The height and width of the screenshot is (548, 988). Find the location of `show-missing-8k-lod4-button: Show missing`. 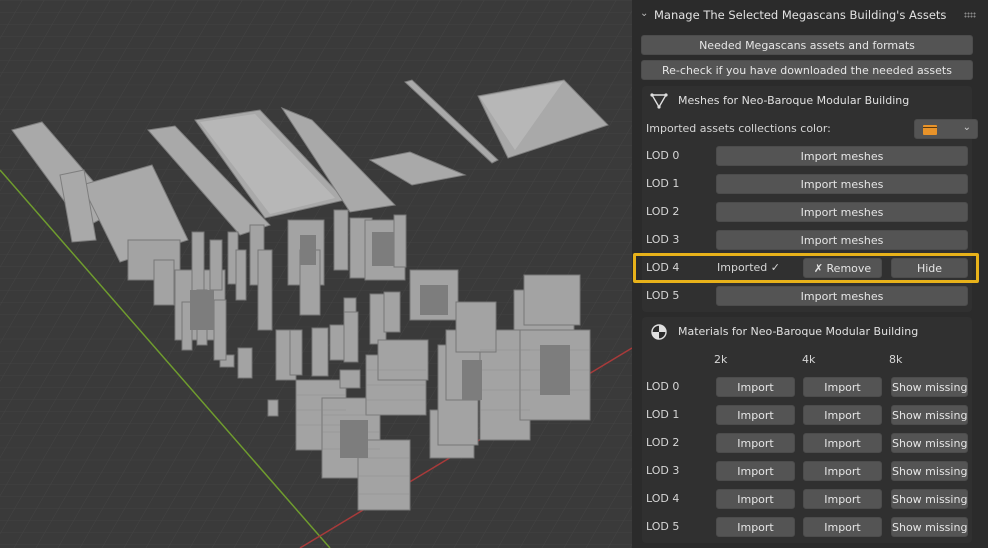

show-missing-8k-lod4-button: Show missing is located at coordinates (929, 499).